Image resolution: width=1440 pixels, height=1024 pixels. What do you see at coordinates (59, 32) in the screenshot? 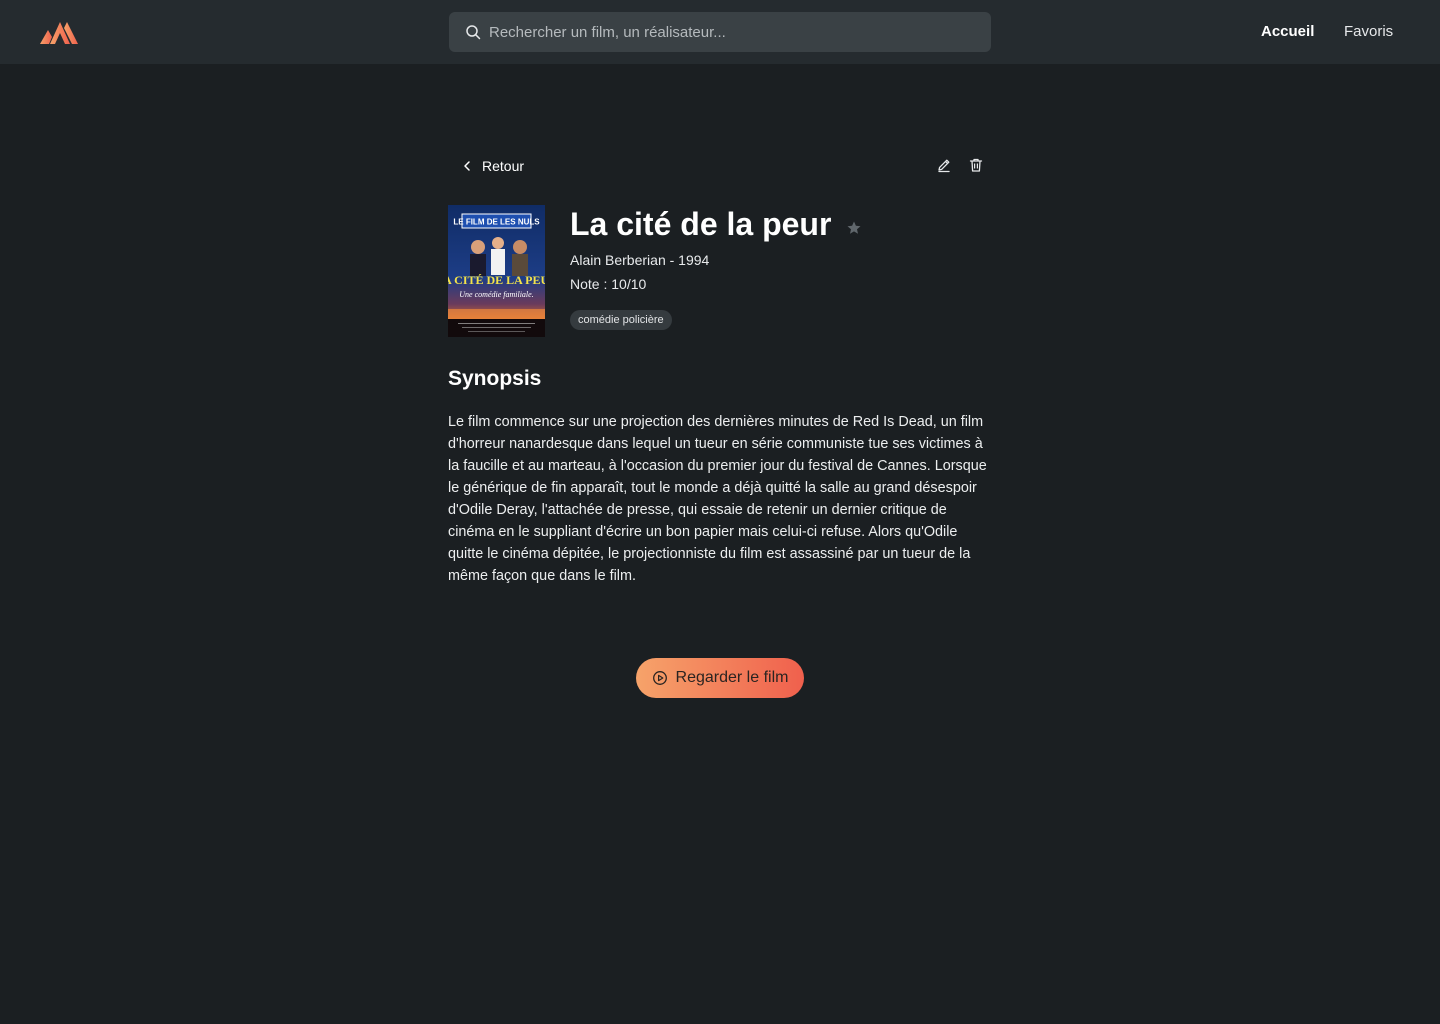
I see `mountain-logo-icon` at bounding box center [59, 32].